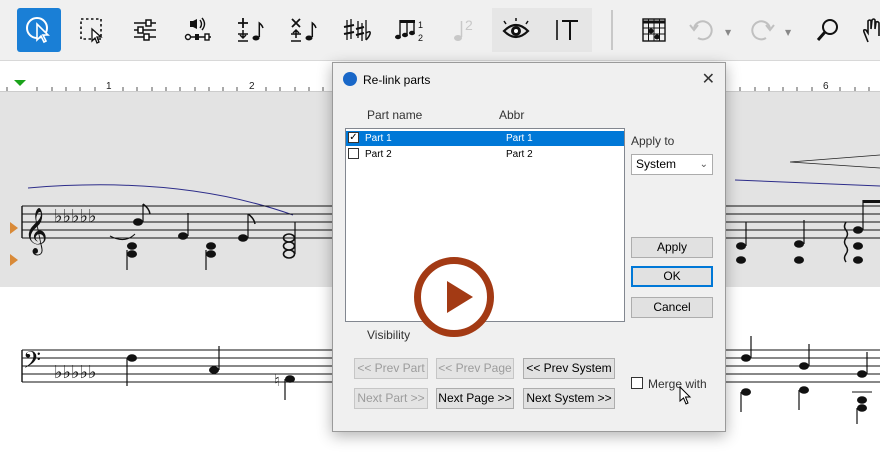 Image resolution: width=880 pixels, height=460 pixels. I want to click on prev-page-button: << Prev Page, so click(475, 368).